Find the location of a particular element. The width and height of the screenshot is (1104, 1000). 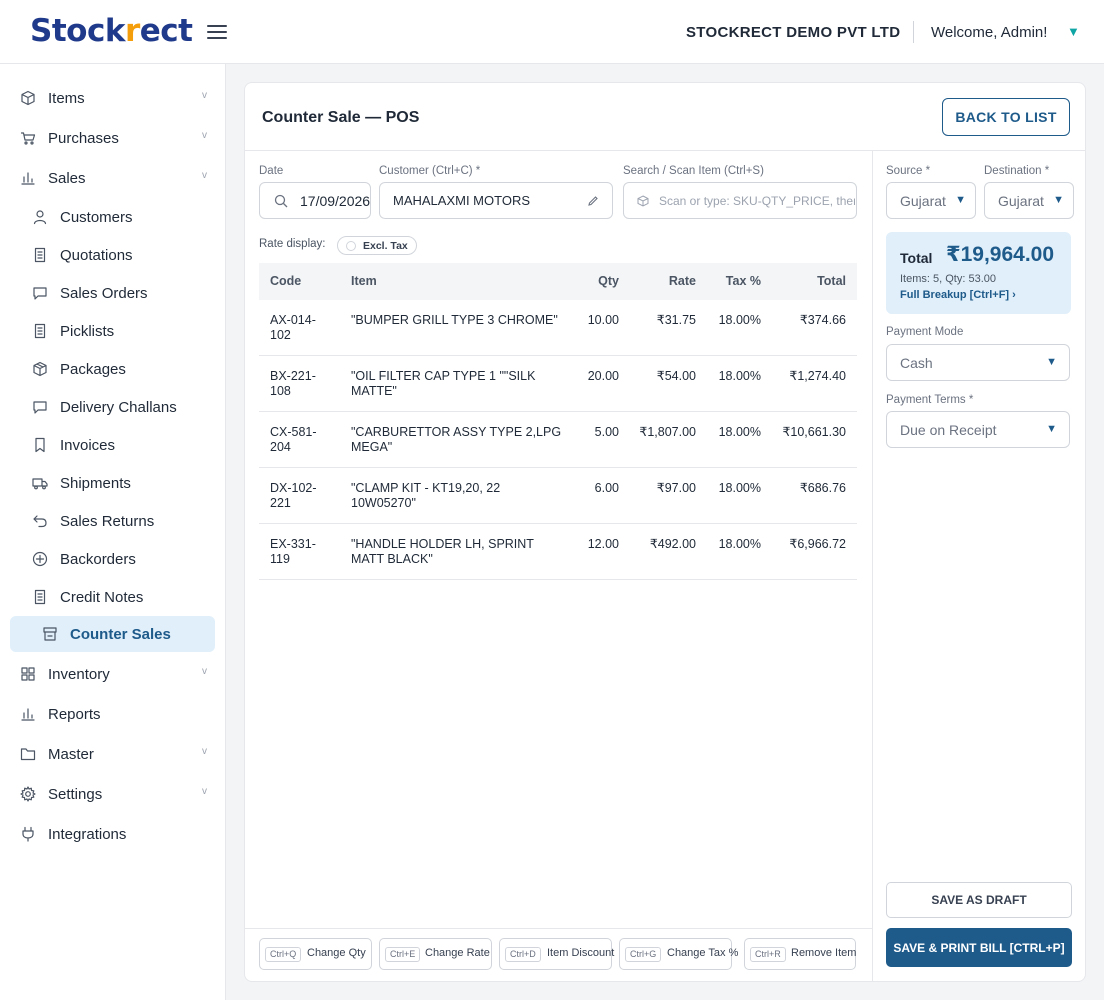

date-field: 17/09/2026 is located at coordinates (315, 200).